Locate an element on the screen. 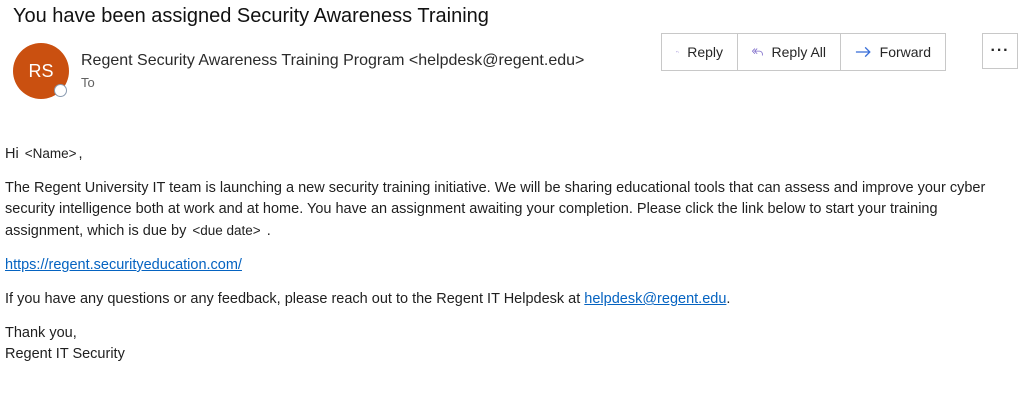 The width and height of the screenshot is (1024, 416). avatar-initials: RS is located at coordinates (41, 70).